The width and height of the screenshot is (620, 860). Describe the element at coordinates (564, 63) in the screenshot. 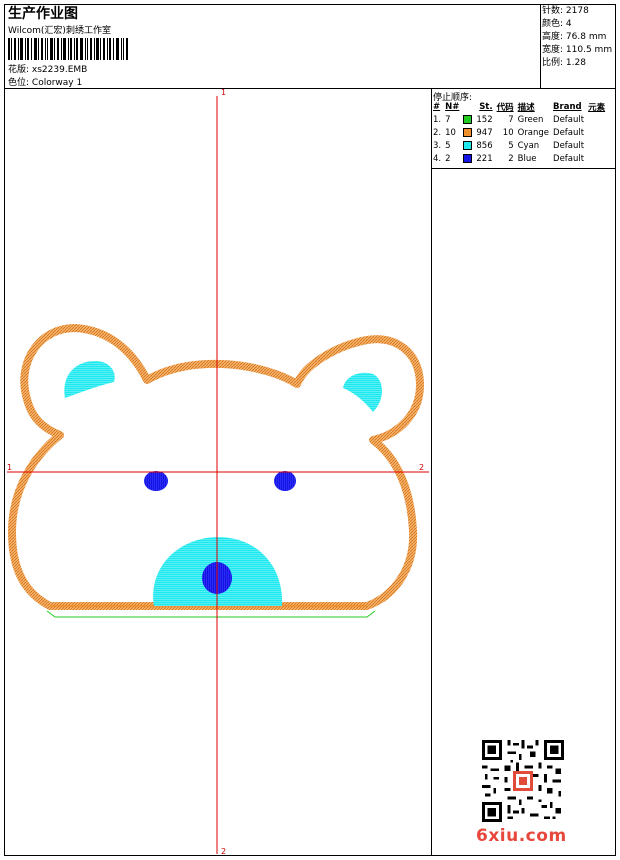

I see `stat-scale: 比例: 1.28` at that location.